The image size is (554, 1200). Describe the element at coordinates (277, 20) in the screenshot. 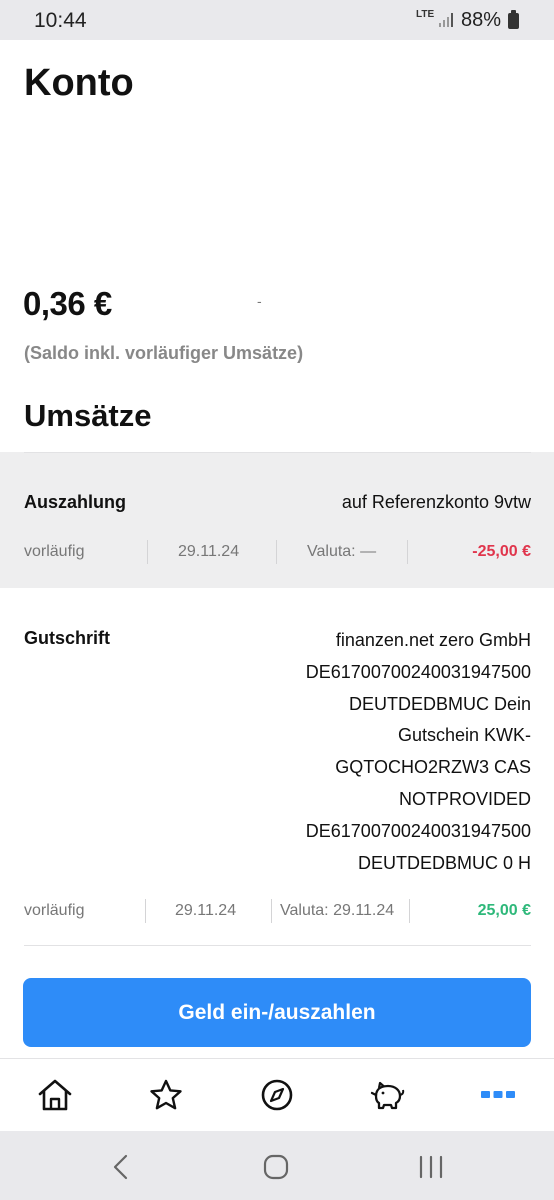

I see `status-bar: 10:44 LTE 88%` at that location.